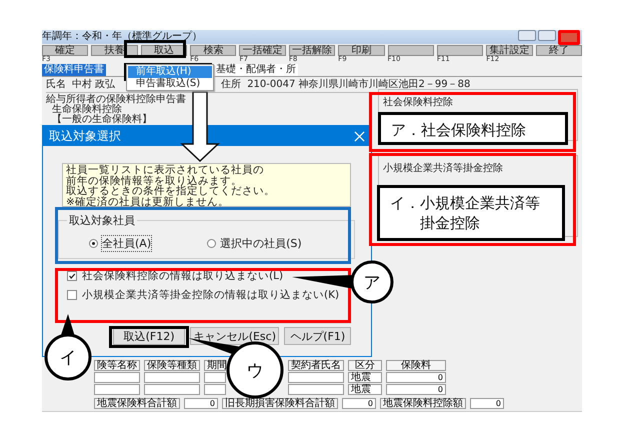 Image resolution: width=642 pixels, height=442 pixels. What do you see at coordinates (183, 276) in the screenshot?
I see `checkbox-label: 社会保険料控除の情報は取り込まない(L)` at bounding box center [183, 276].